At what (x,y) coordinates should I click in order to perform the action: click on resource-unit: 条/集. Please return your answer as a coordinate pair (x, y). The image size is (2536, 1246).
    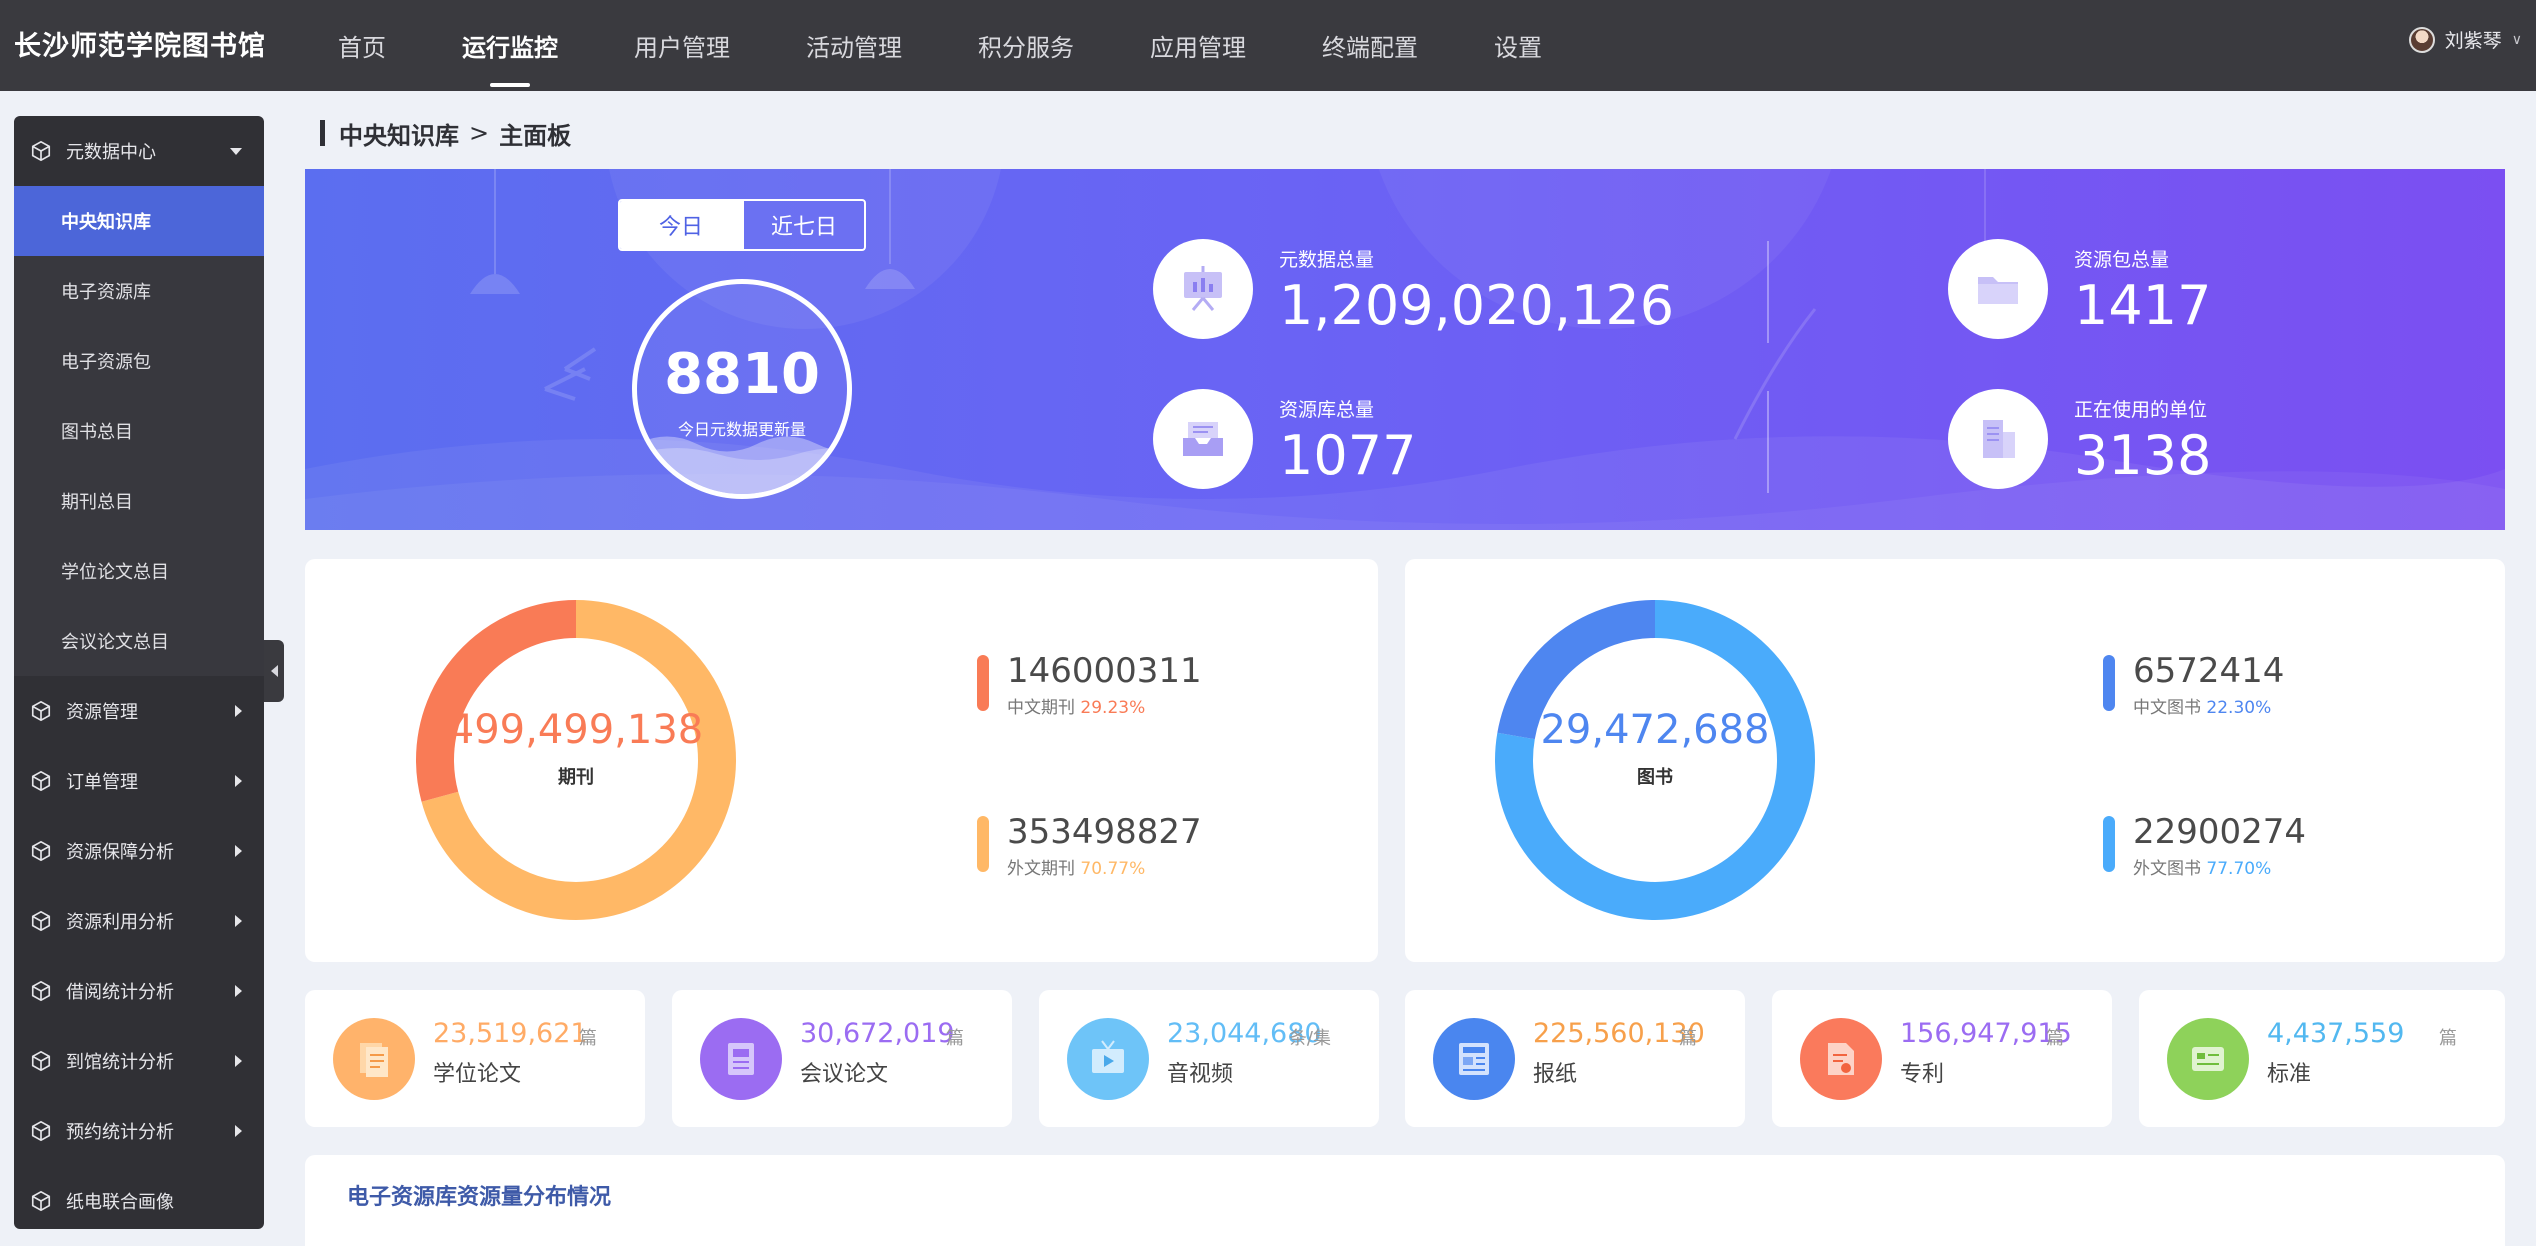
    Looking at the image, I should click on (1309, 1038).